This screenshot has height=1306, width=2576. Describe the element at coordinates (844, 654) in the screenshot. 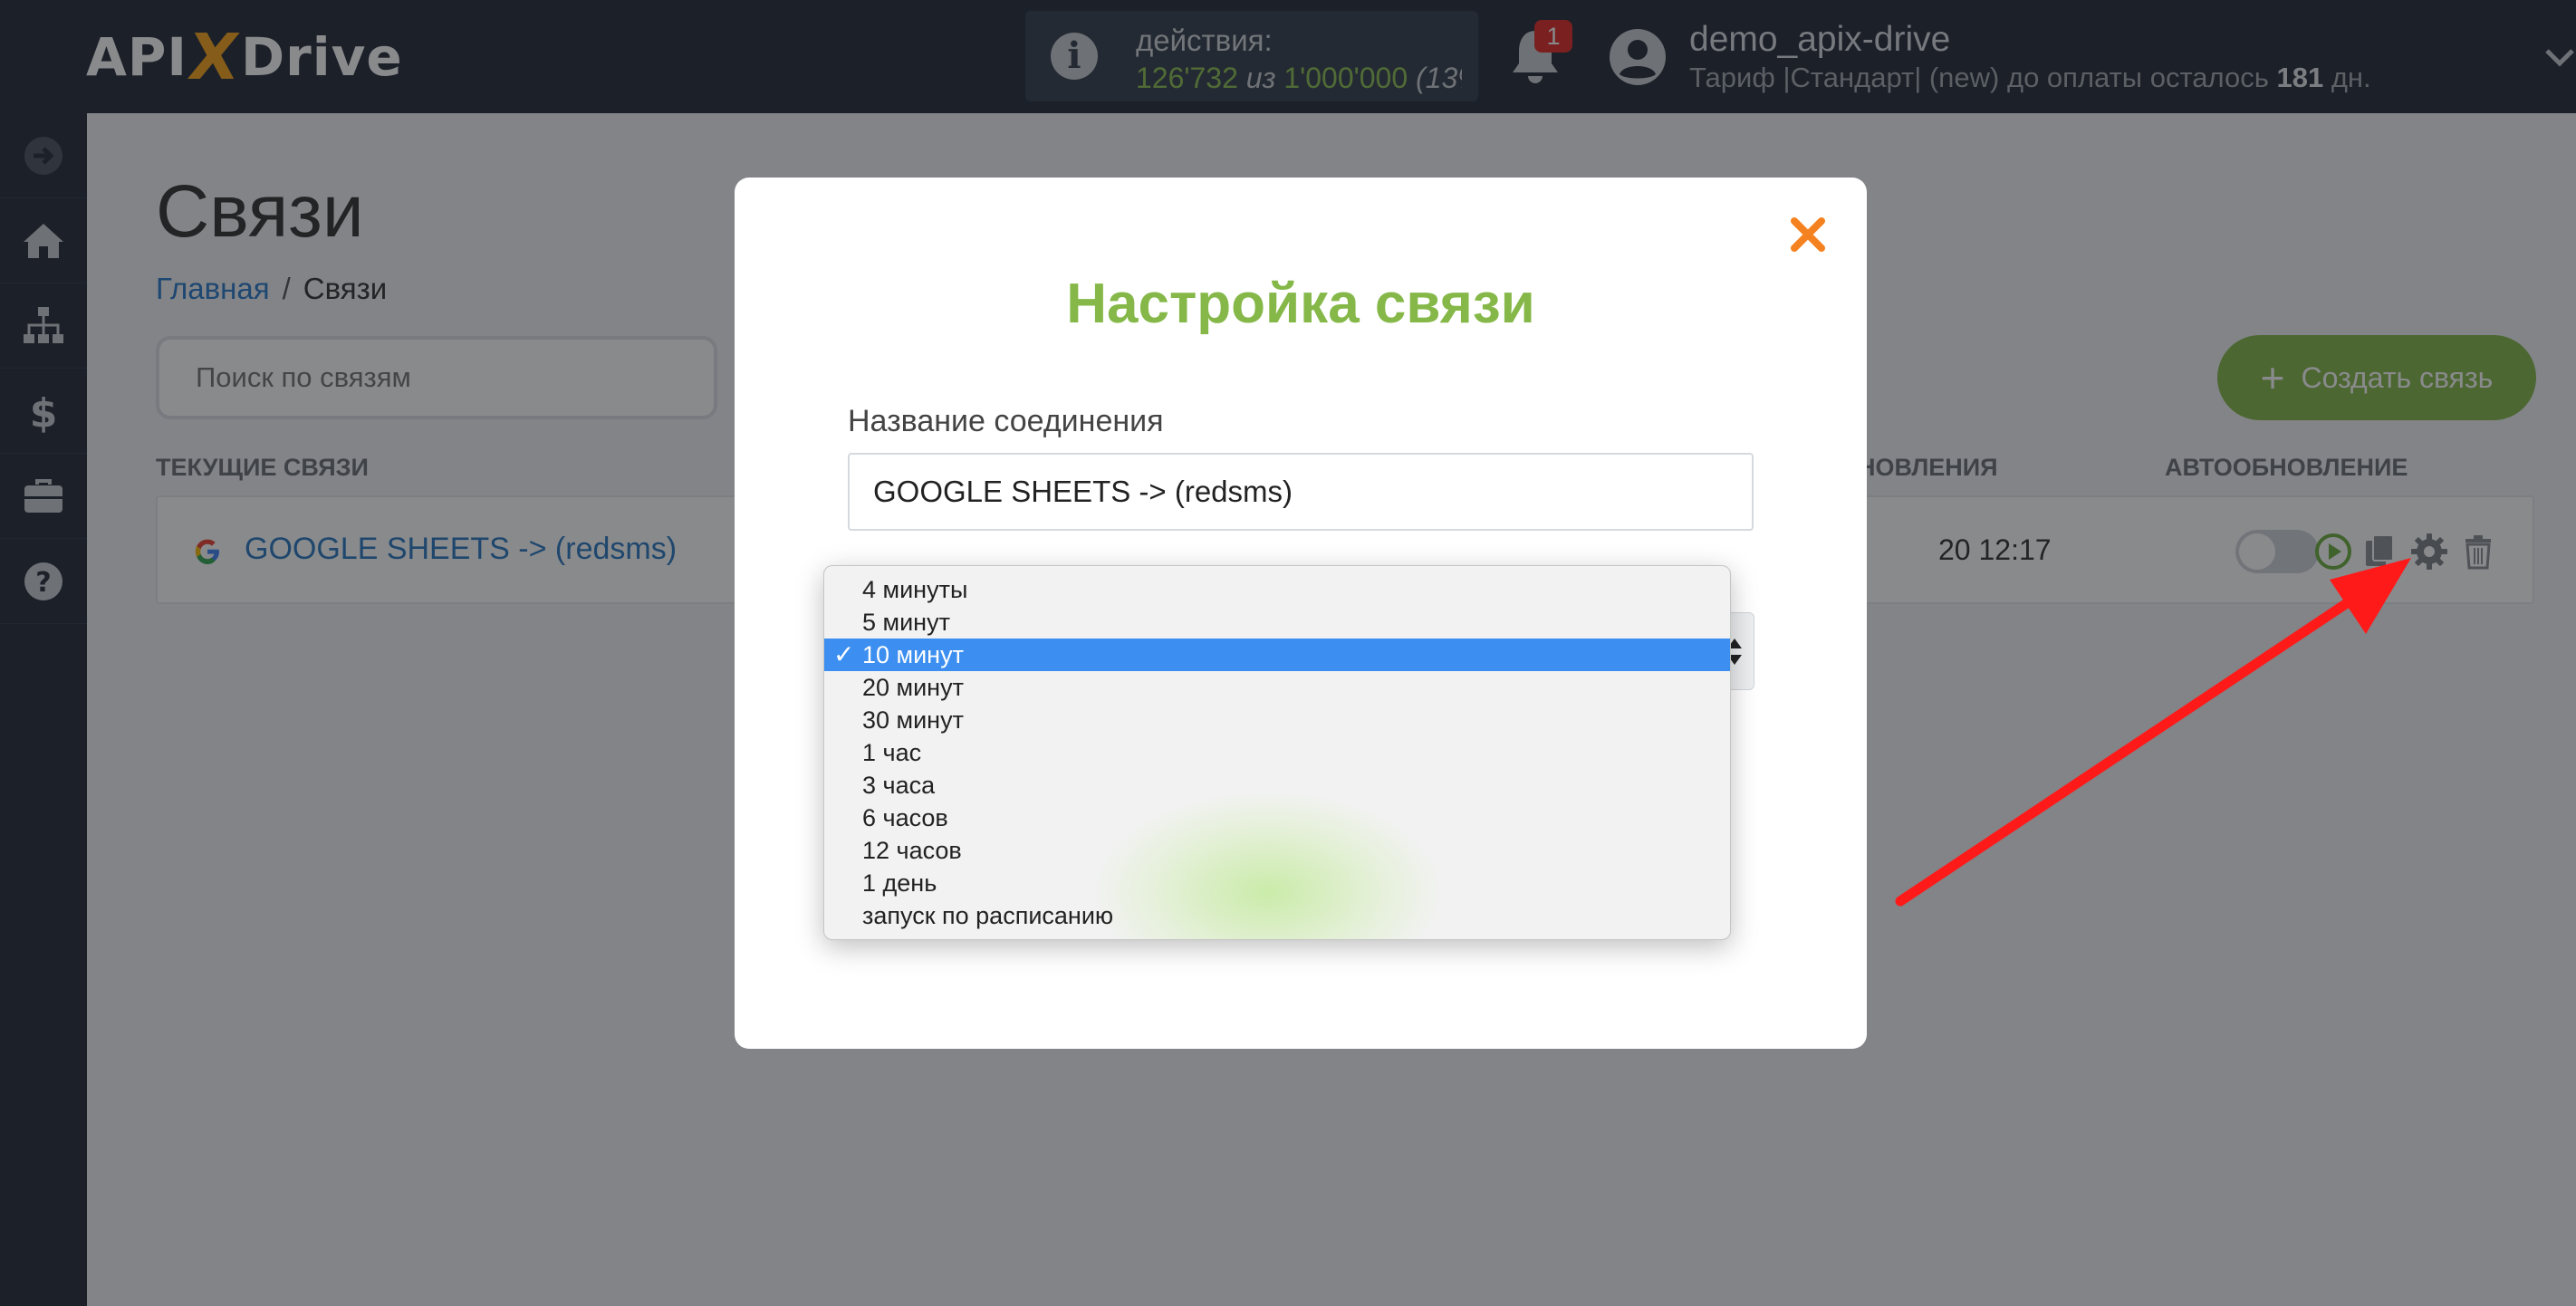

I see `checkmark-icon: ✓` at that location.